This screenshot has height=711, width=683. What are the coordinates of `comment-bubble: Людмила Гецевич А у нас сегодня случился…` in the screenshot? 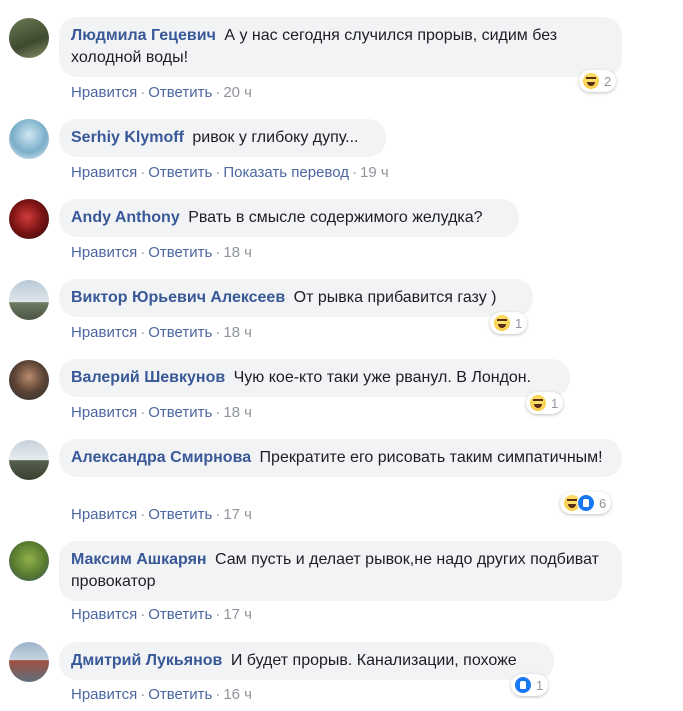 It's located at (340, 47).